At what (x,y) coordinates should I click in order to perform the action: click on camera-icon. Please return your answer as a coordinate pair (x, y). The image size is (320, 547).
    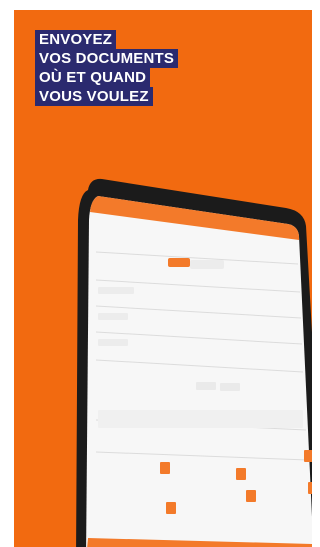
    Looking at the image, I should click on (241, 474).